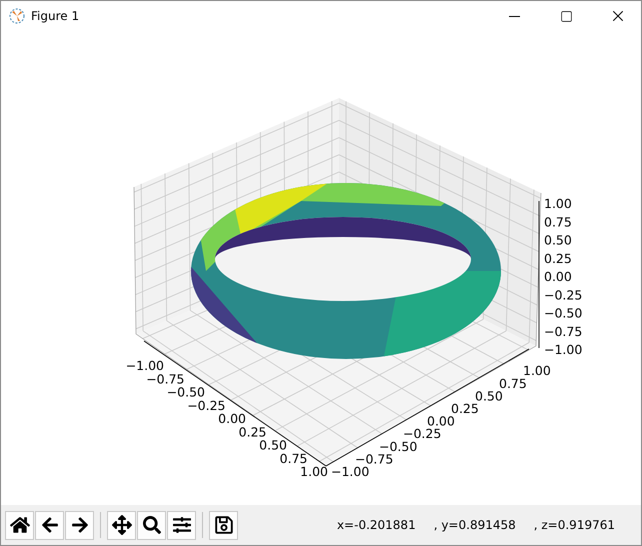  I want to click on move-icon, so click(122, 525).